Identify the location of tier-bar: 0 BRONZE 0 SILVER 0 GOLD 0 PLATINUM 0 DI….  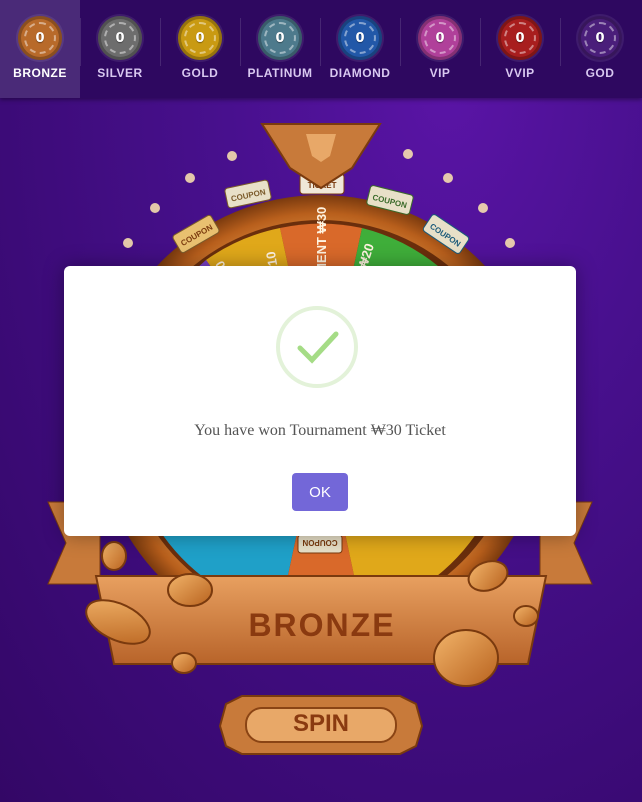
(321, 49).